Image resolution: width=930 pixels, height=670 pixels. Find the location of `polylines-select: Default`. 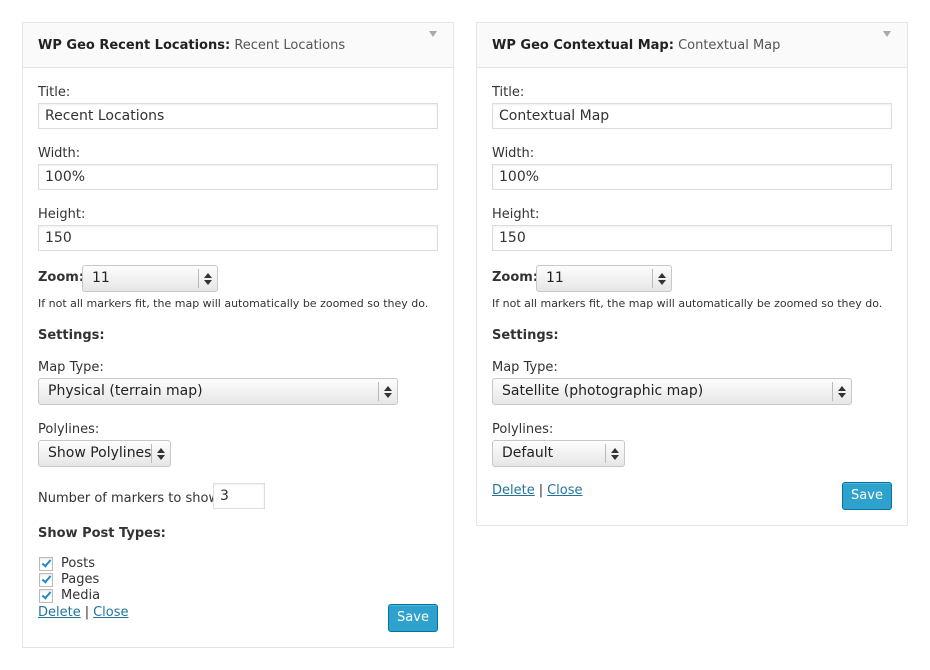

polylines-select: Default is located at coordinates (558, 453).